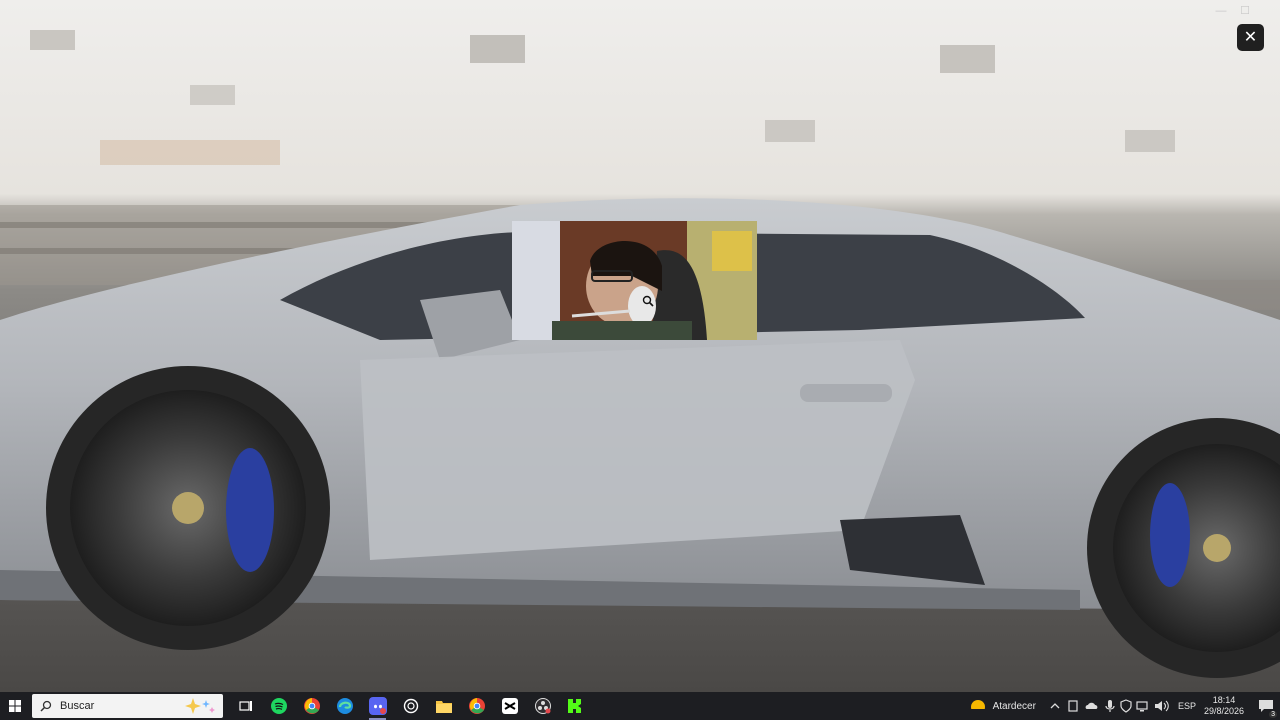 This screenshot has height=720, width=1280. What do you see at coordinates (46, 706) in the screenshot?
I see `search-icon` at bounding box center [46, 706].